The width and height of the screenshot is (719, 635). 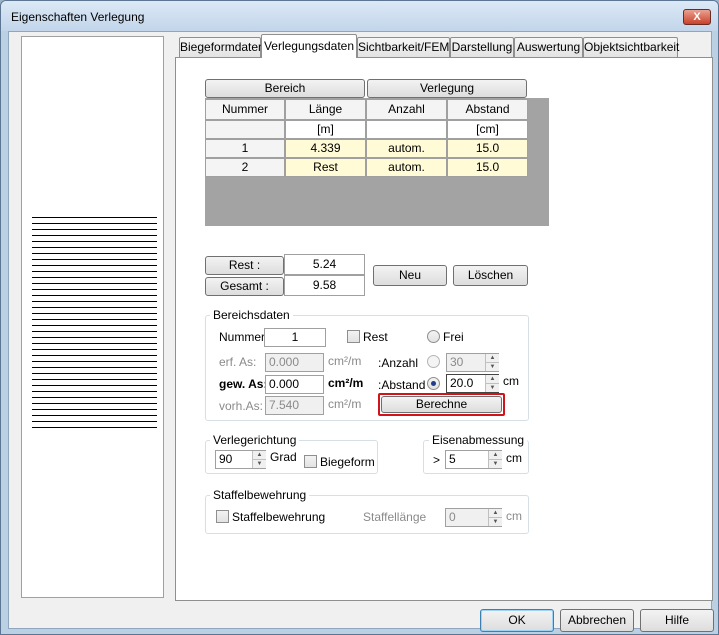 I want to click on vorh-as-label: vorh.As:, so click(x=241, y=406).